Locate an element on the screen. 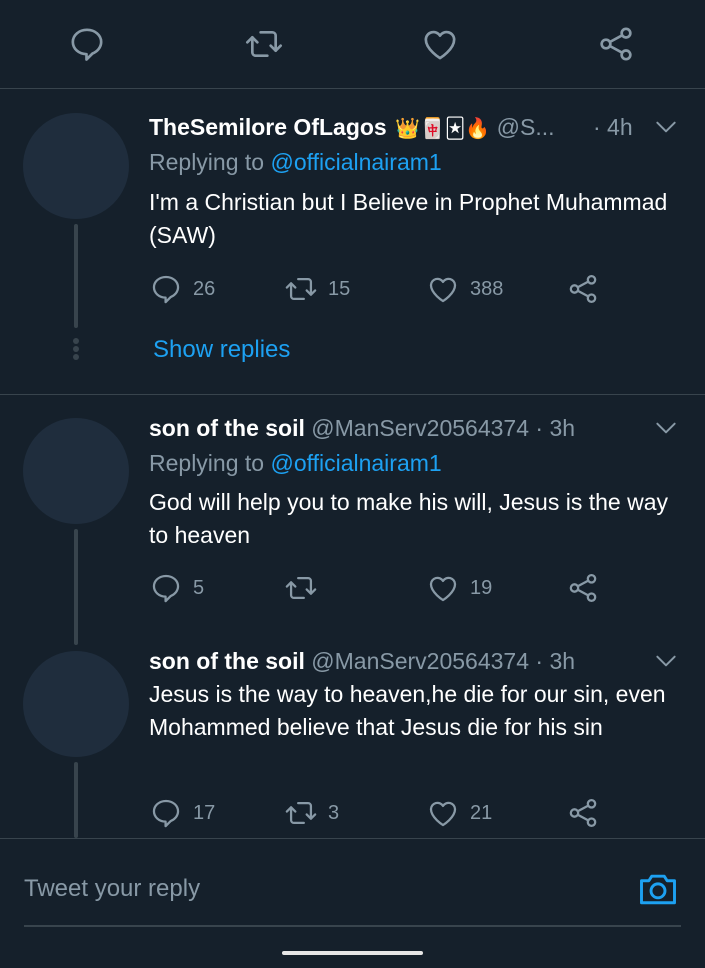 The image size is (705, 968). like-count: 21 is located at coordinates (481, 812).